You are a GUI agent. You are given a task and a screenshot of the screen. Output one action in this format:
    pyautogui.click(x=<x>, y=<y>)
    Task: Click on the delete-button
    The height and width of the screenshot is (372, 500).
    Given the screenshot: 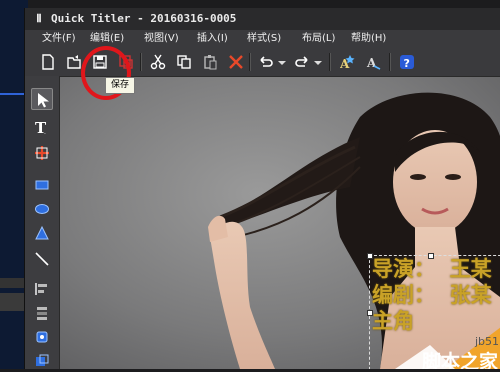 What is the action you would take?
    pyautogui.click(x=236, y=62)
    